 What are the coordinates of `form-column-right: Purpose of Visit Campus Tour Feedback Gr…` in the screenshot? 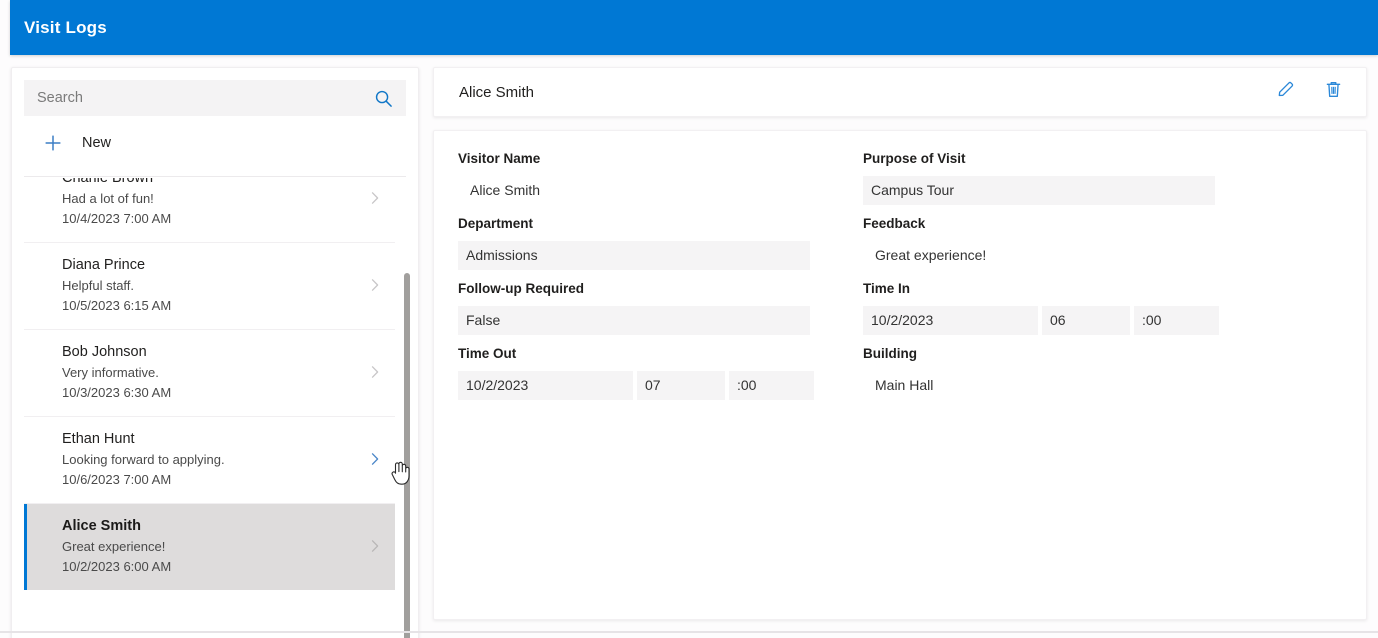 It's located at (1065, 279).